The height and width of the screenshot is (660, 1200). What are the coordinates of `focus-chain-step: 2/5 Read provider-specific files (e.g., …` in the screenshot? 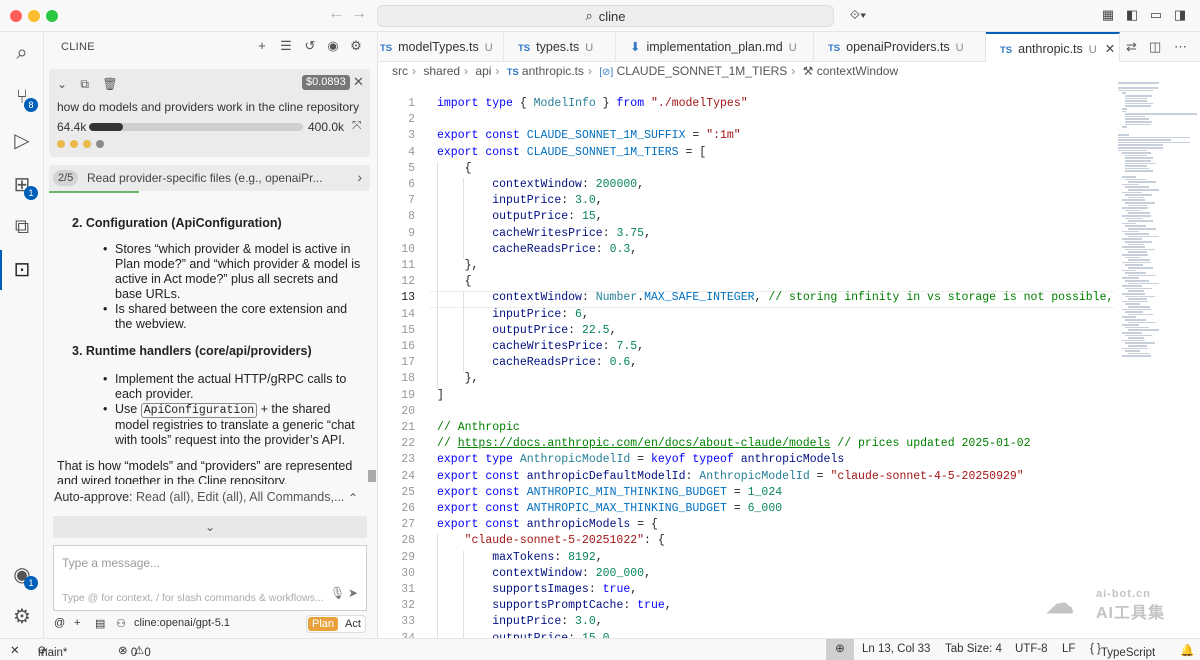 It's located at (209, 178).